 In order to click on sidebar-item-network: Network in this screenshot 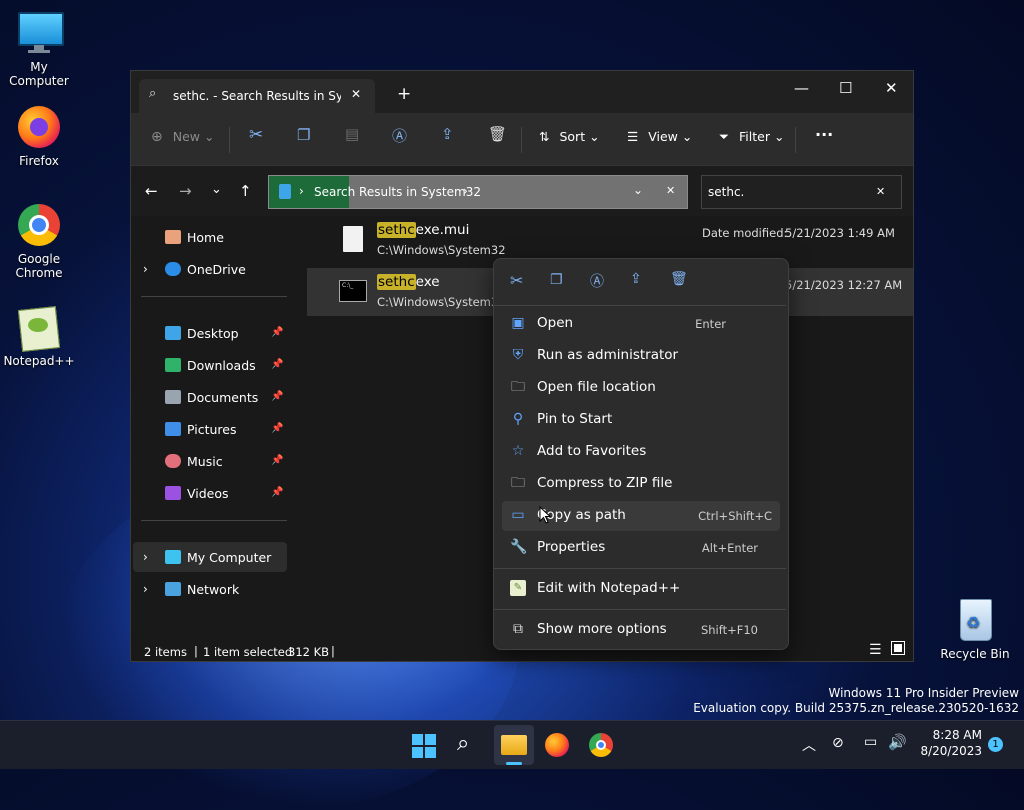, I will do `click(202, 589)`.